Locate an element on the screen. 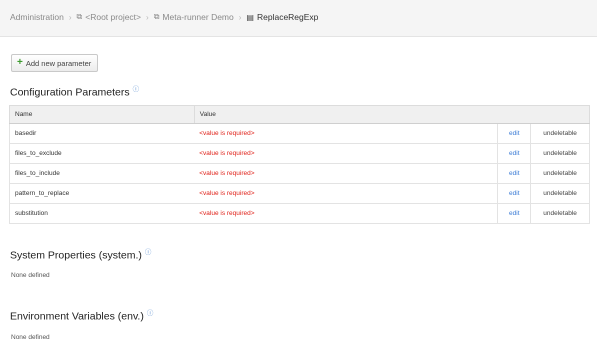 The image size is (597, 353). column-header-name: Name is located at coordinates (102, 114).